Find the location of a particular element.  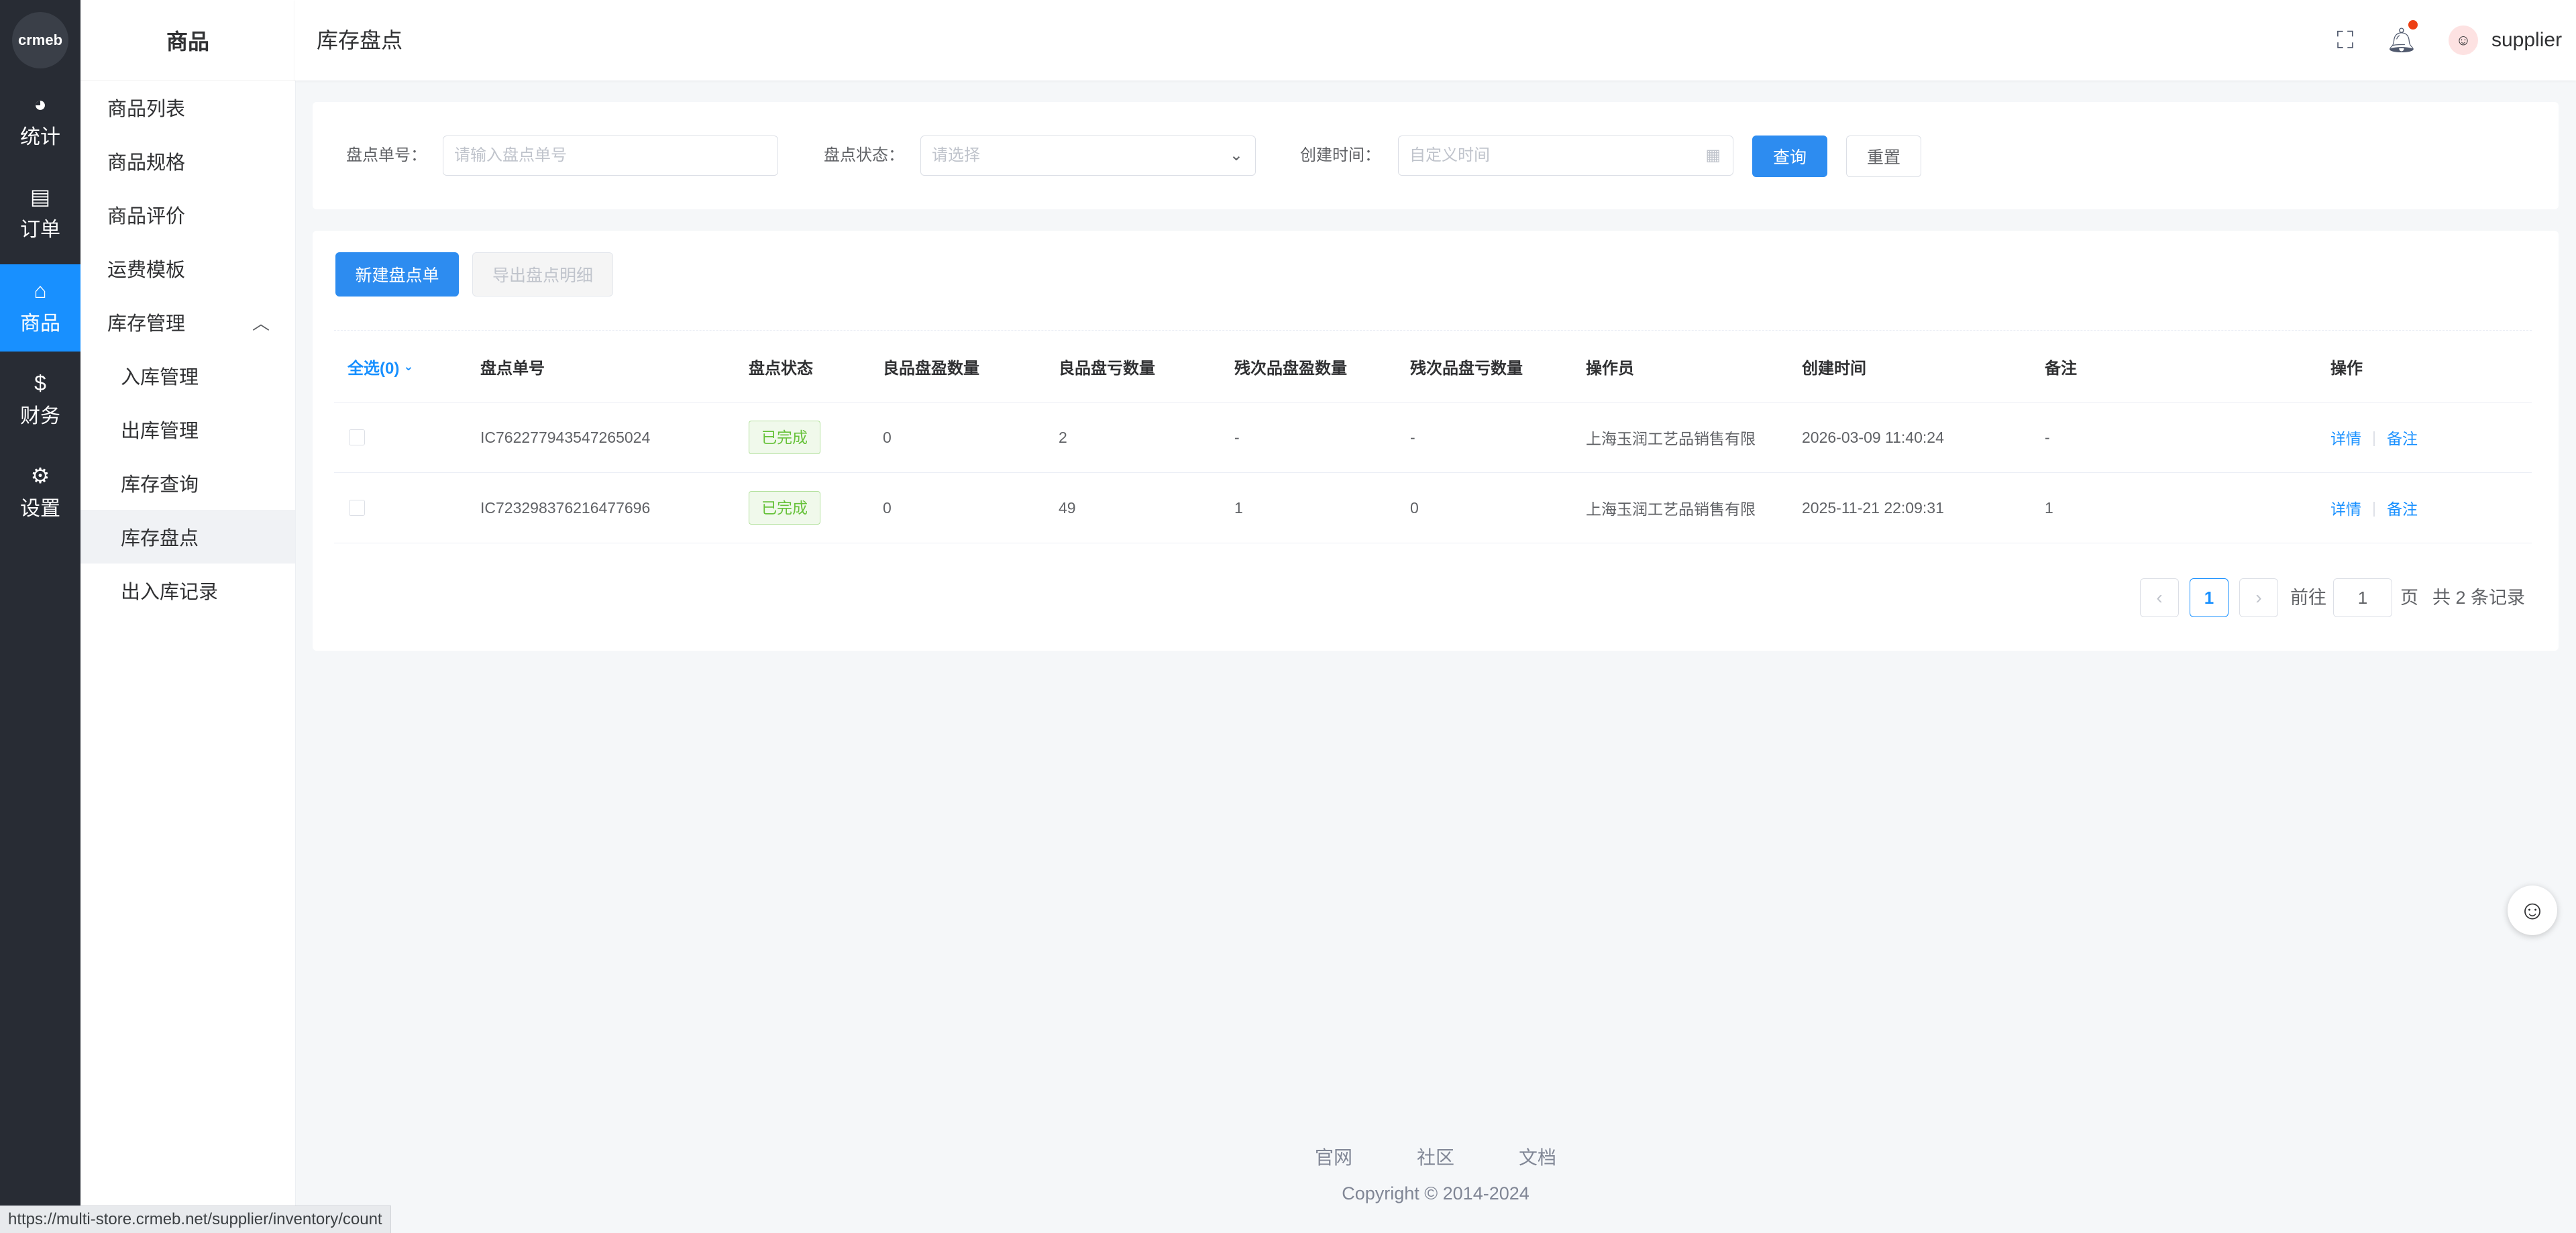

defect-loss-cell: 0 is located at coordinates (1414, 508).